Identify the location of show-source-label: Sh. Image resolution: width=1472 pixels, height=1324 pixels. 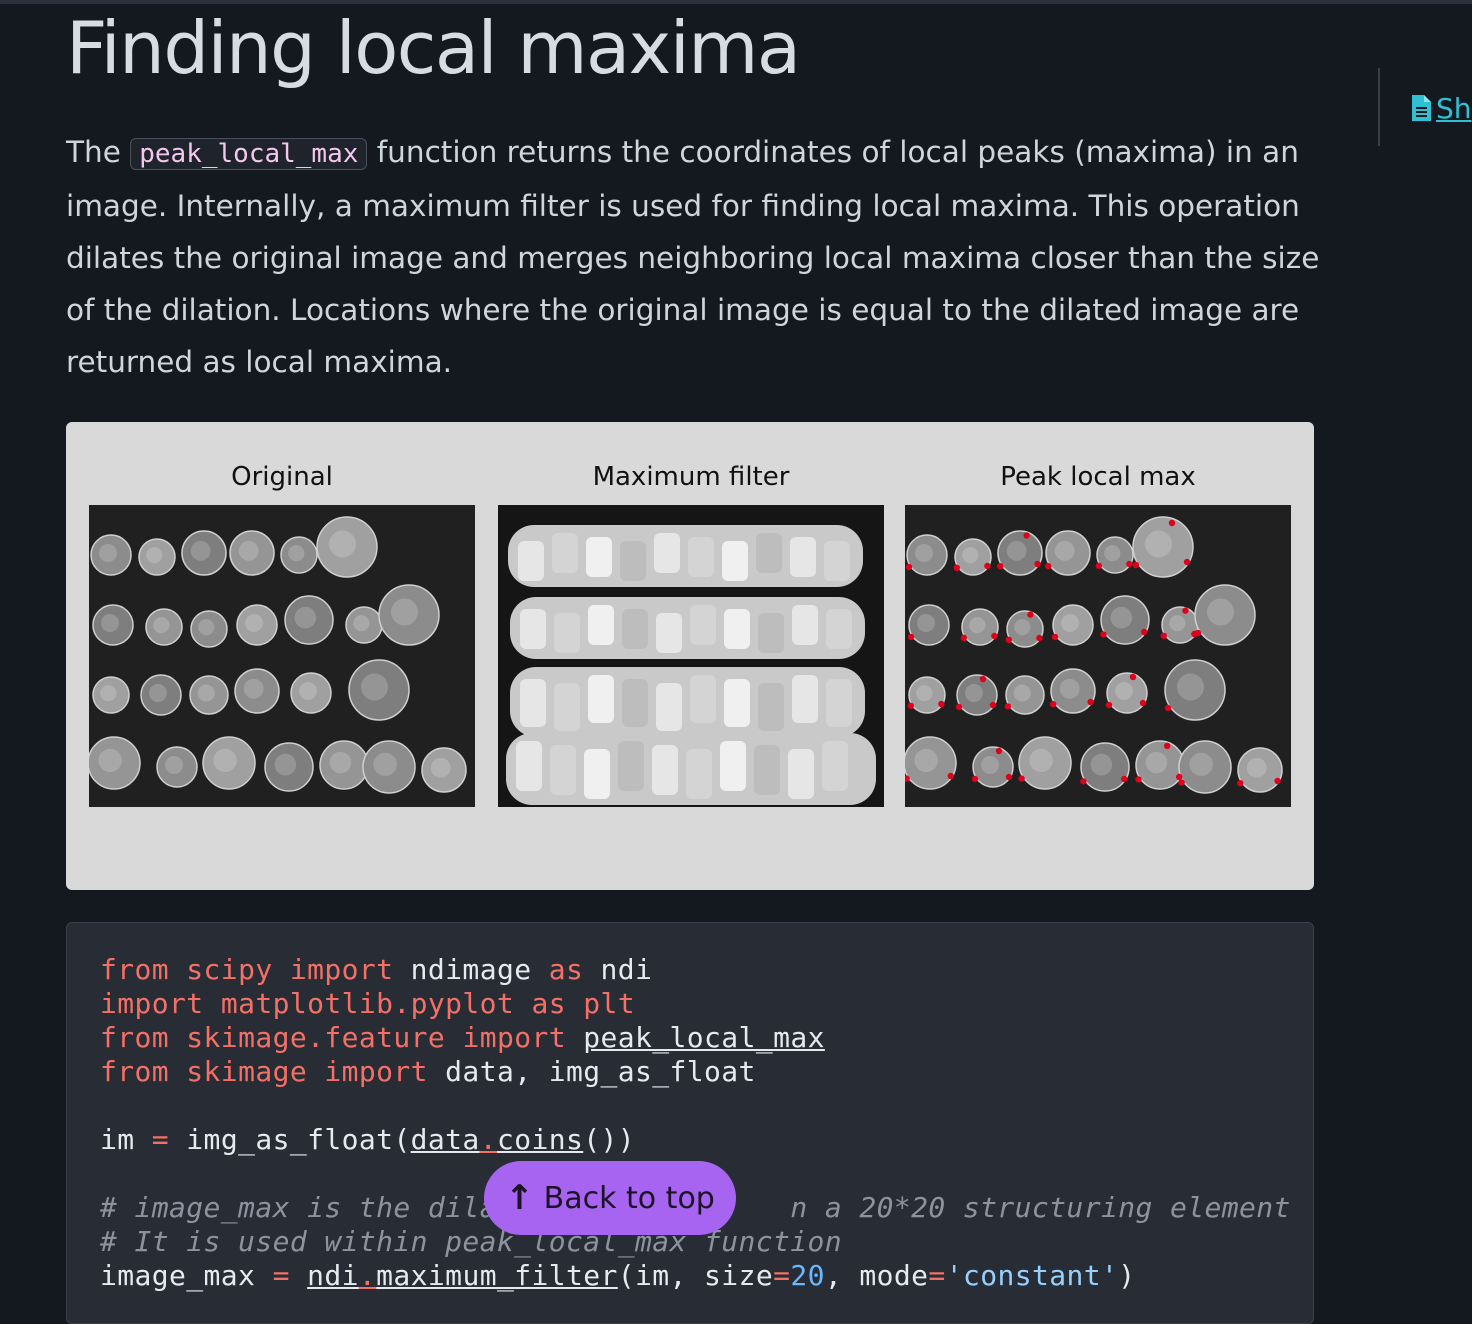
(1454, 108).